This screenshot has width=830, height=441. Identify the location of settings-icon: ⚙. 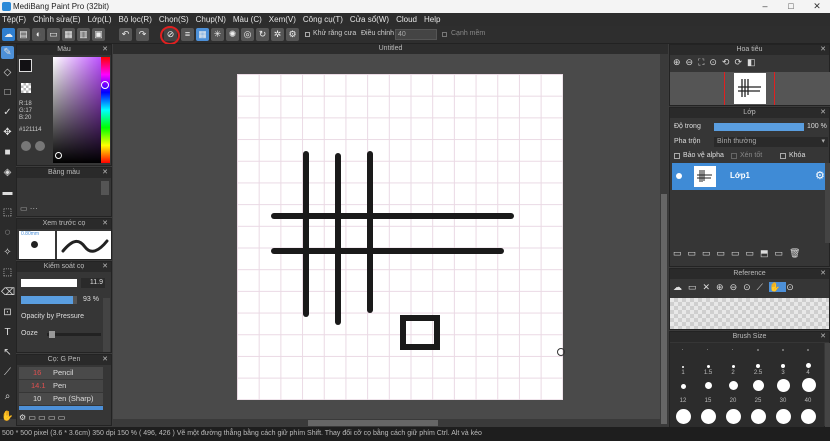
(292, 34).